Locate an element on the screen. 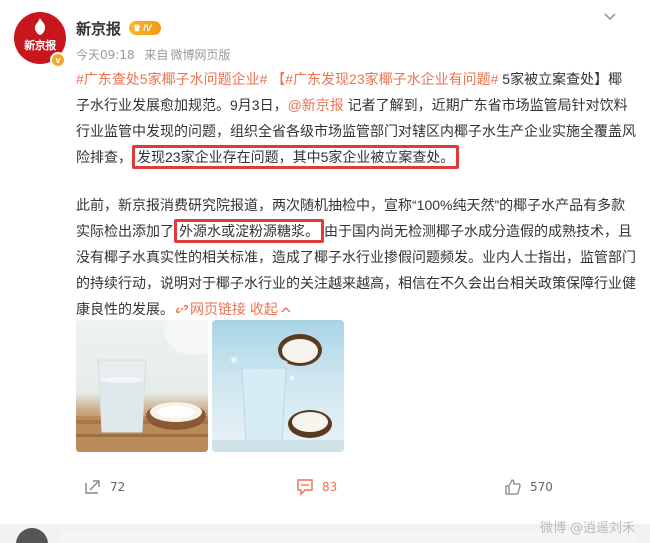 The height and width of the screenshot is (543, 650). post-image-coconut-splash is located at coordinates (278, 386).